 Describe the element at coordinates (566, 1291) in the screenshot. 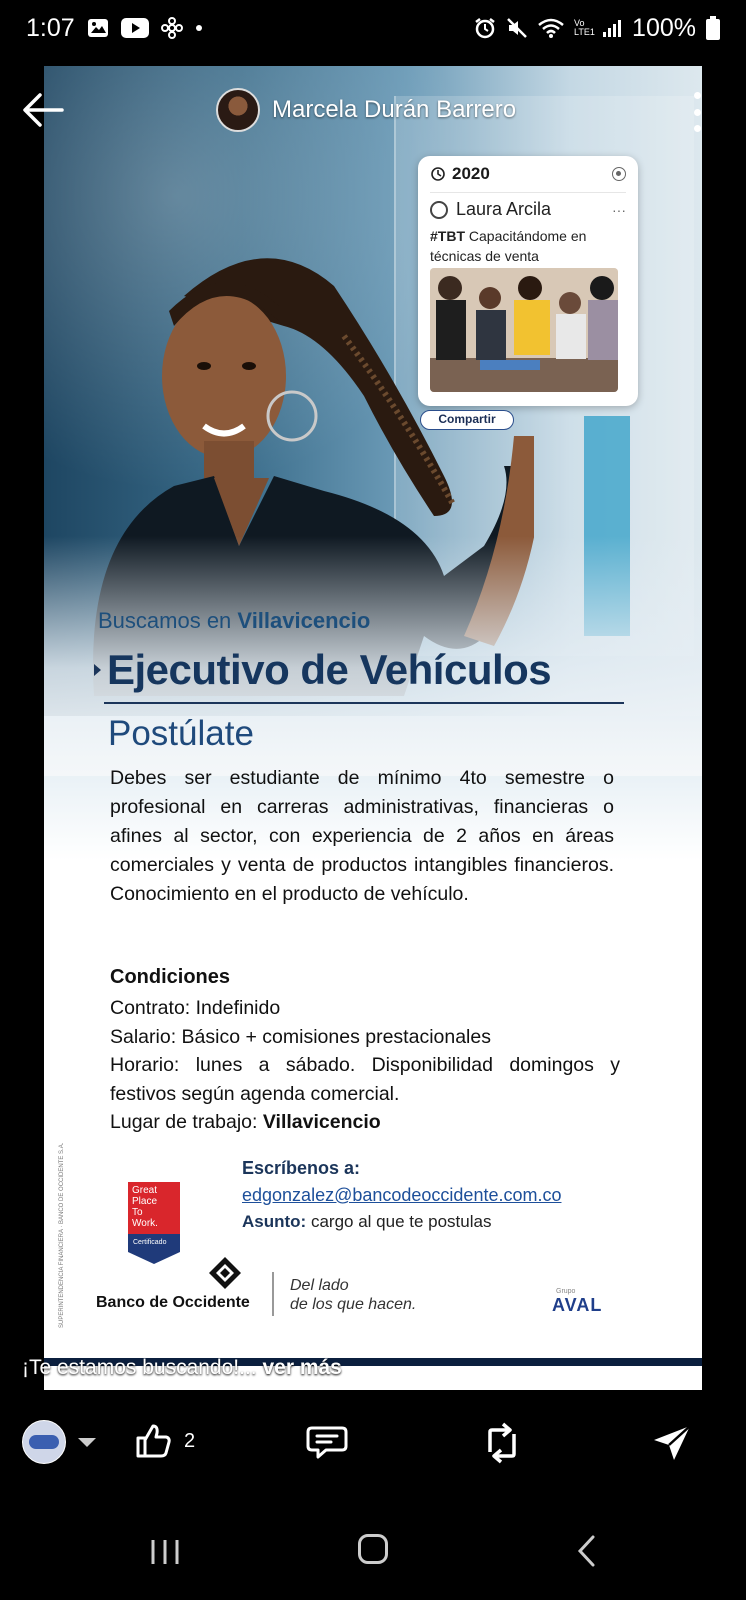

I see `aval-group-label: Grupo` at that location.